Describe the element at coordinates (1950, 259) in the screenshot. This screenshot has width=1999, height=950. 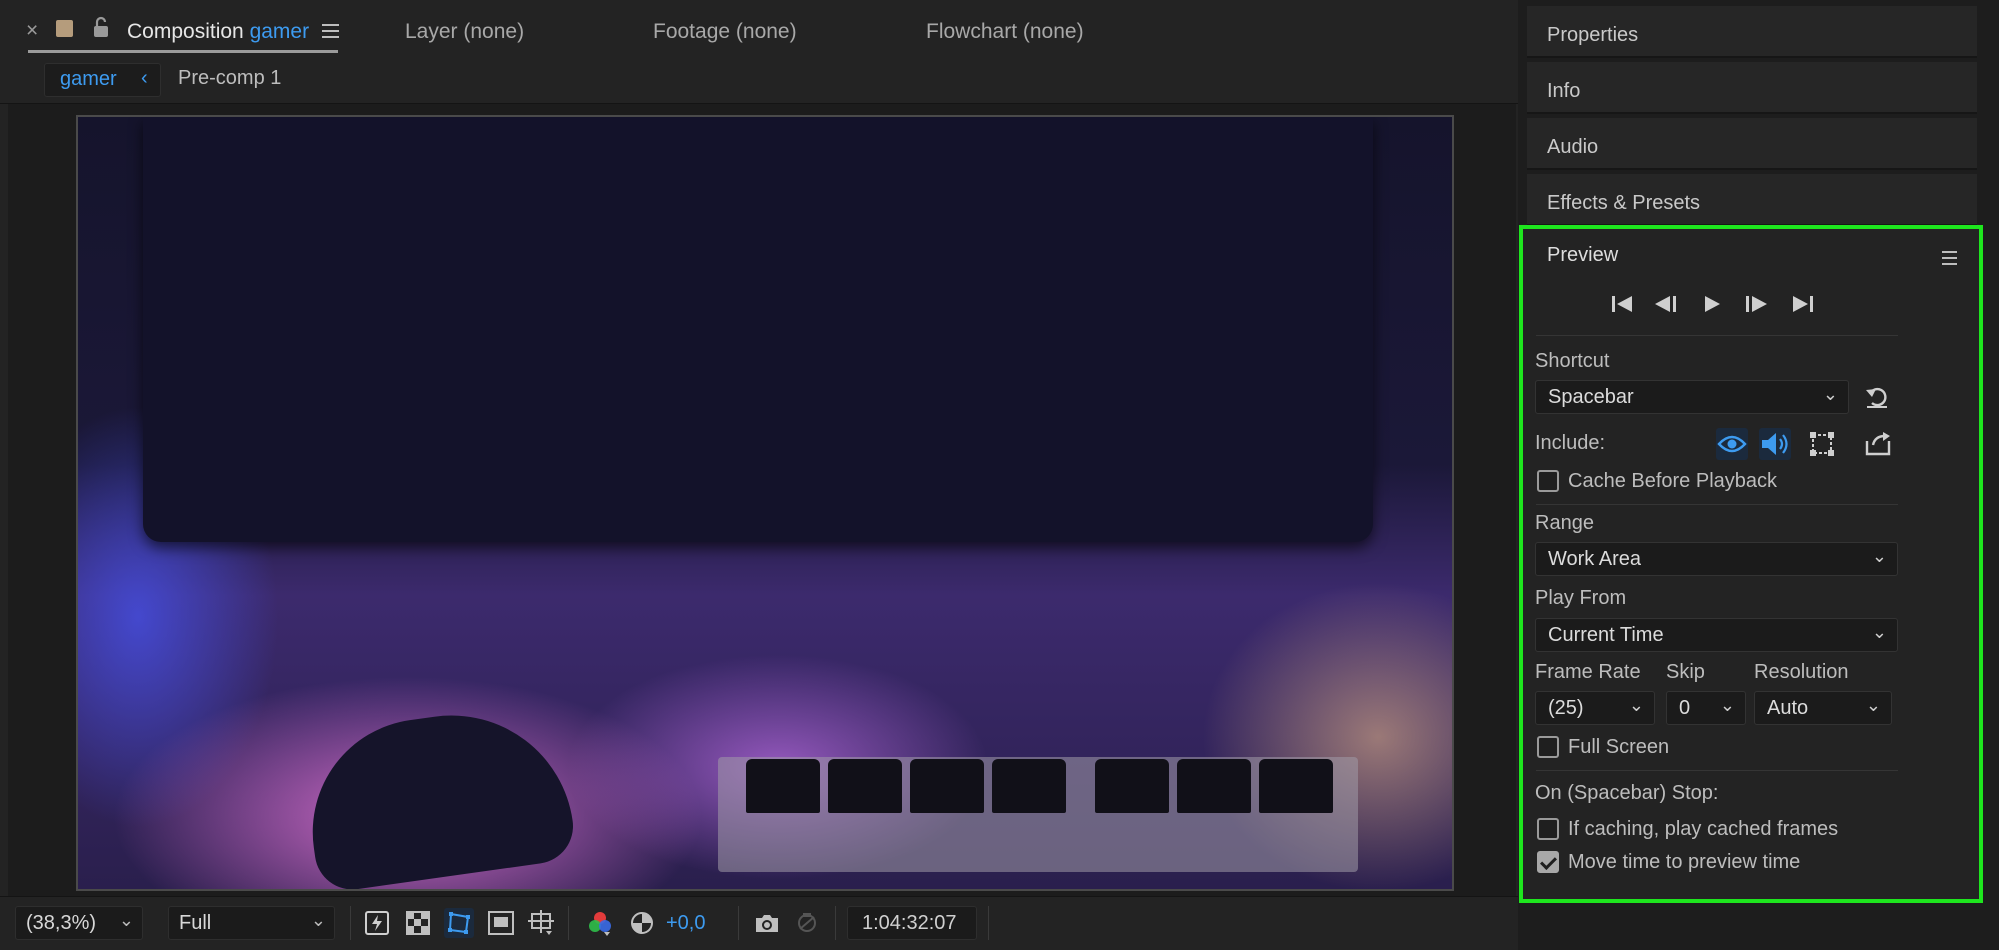
I see `preview-menu-icon` at that location.